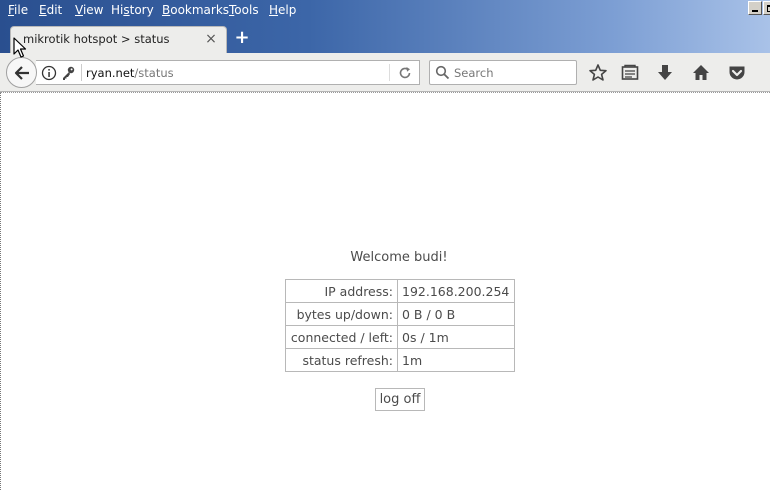 This screenshot has height=490, width=770. What do you see at coordinates (341, 314) in the screenshot?
I see `row-label: bytes up/down:` at bounding box center [341, 314].